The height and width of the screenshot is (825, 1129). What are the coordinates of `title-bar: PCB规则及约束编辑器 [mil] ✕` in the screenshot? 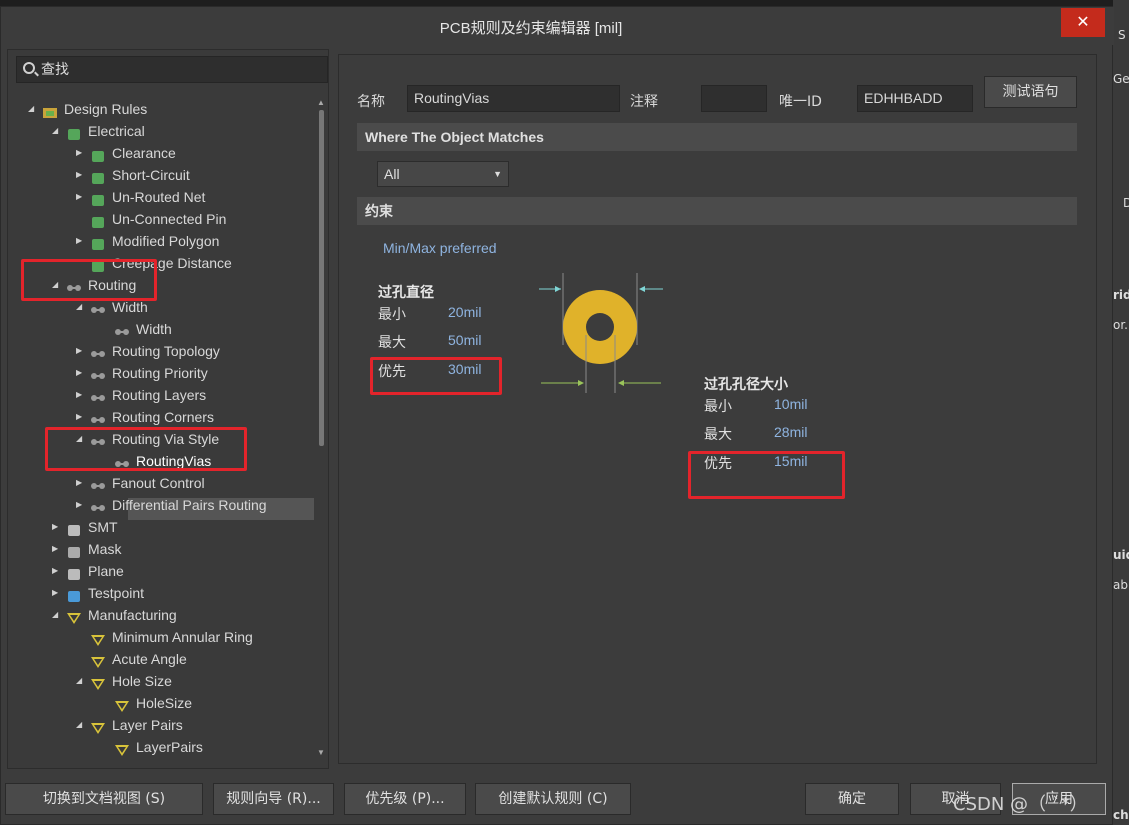 It's located at (557, 26).